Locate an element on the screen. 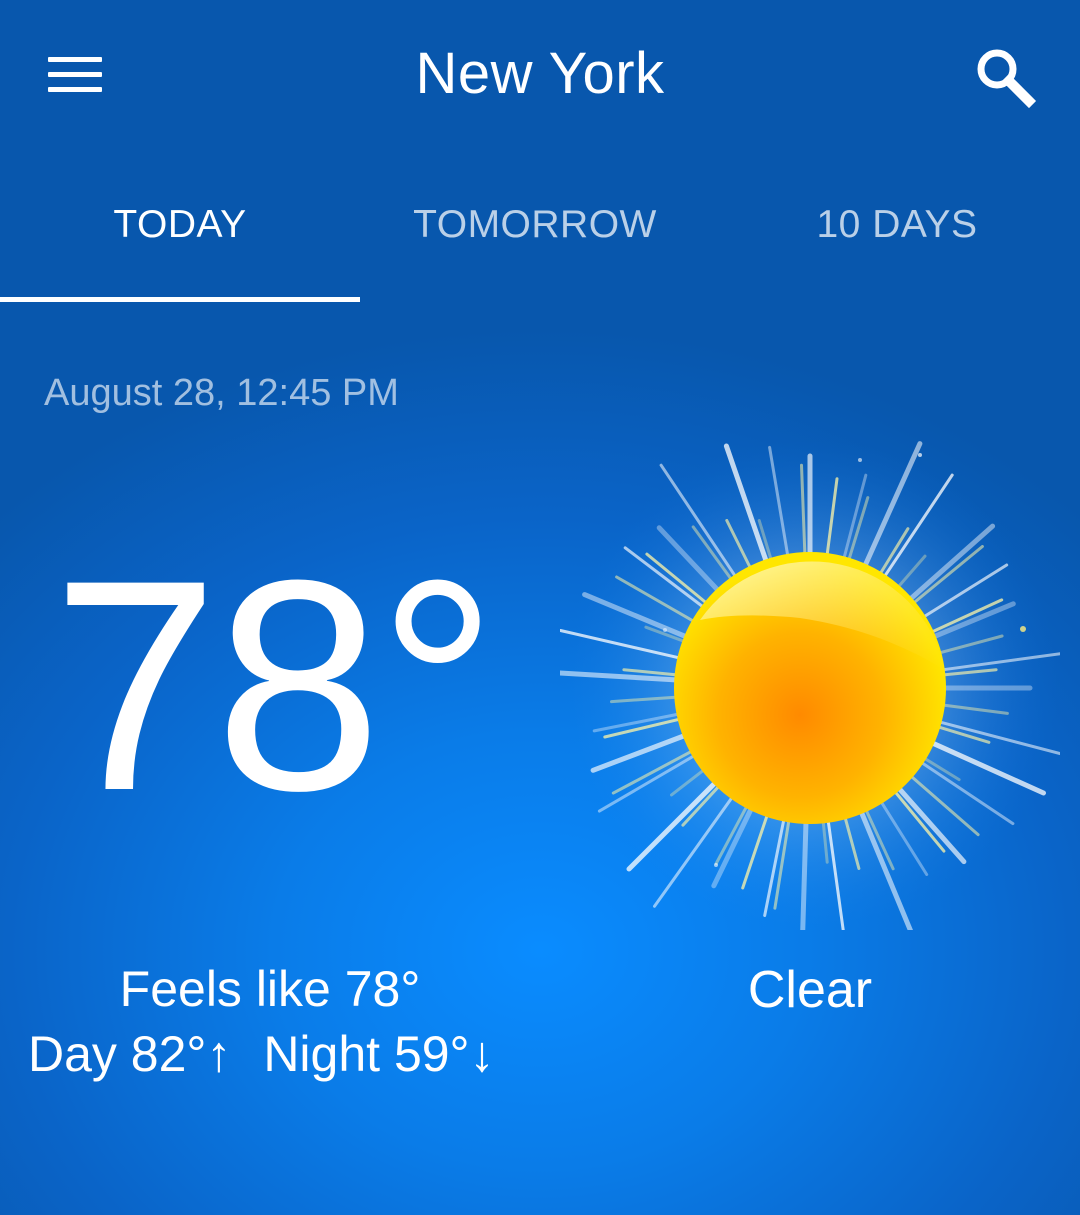  search-icon is located at coordinates (1007, 79).